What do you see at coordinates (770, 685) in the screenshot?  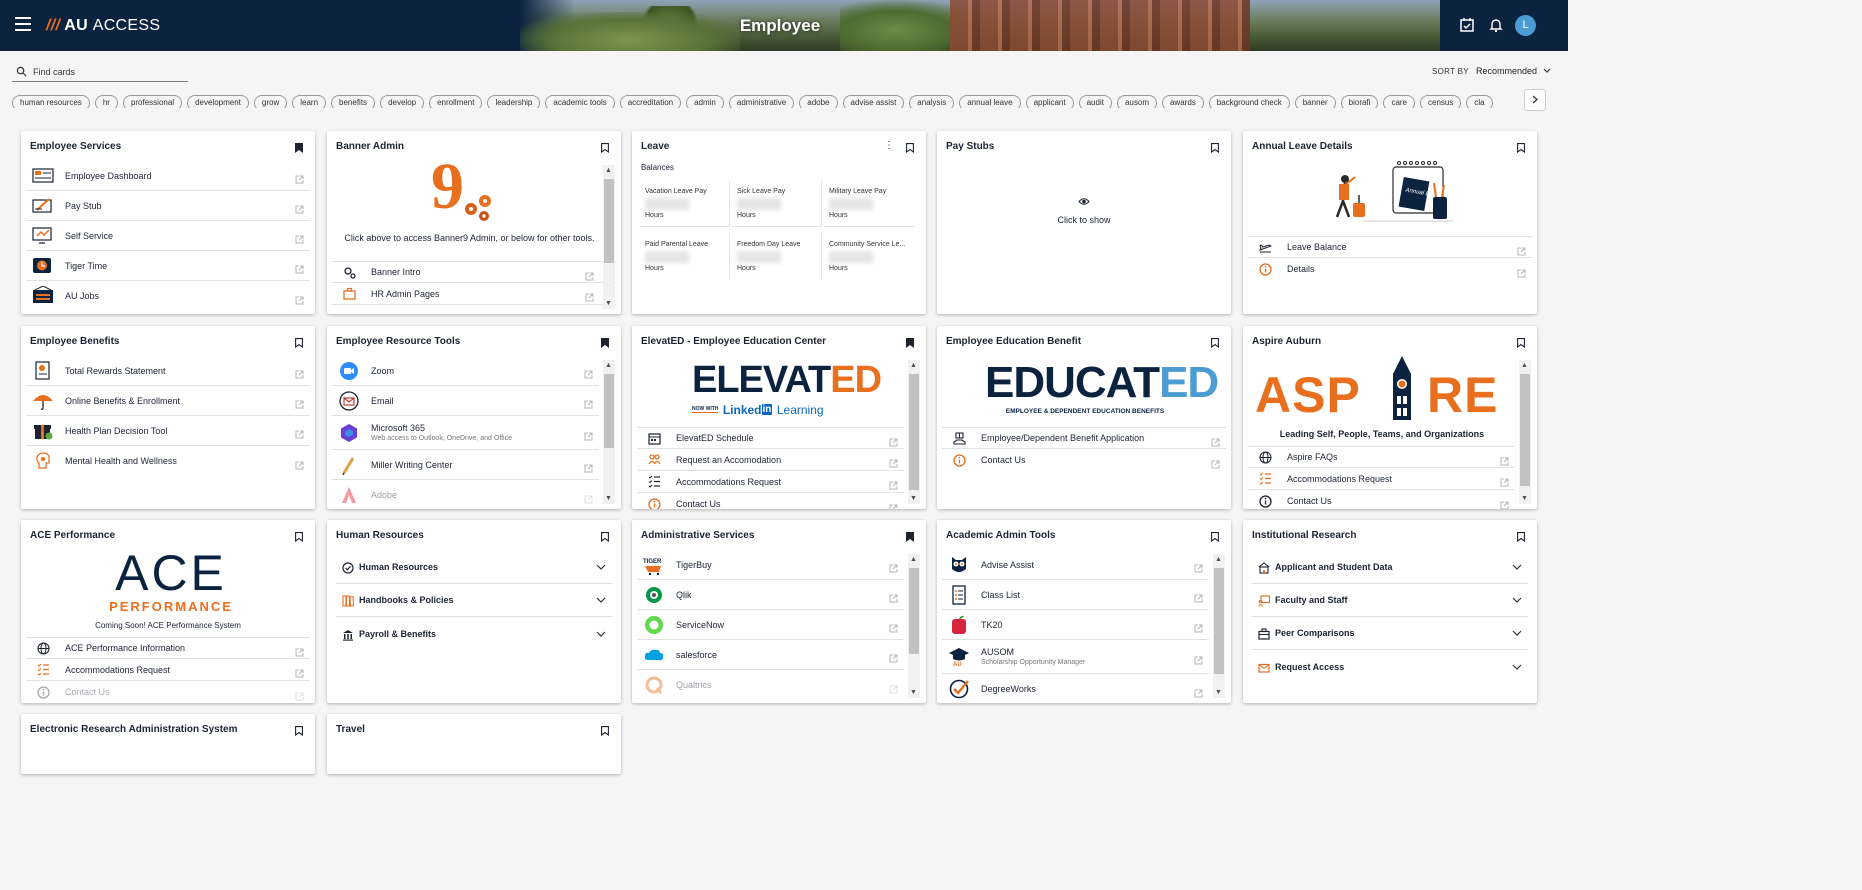 I see `link-qualtrics: Qualtrics` at bounding box center [770, 685].